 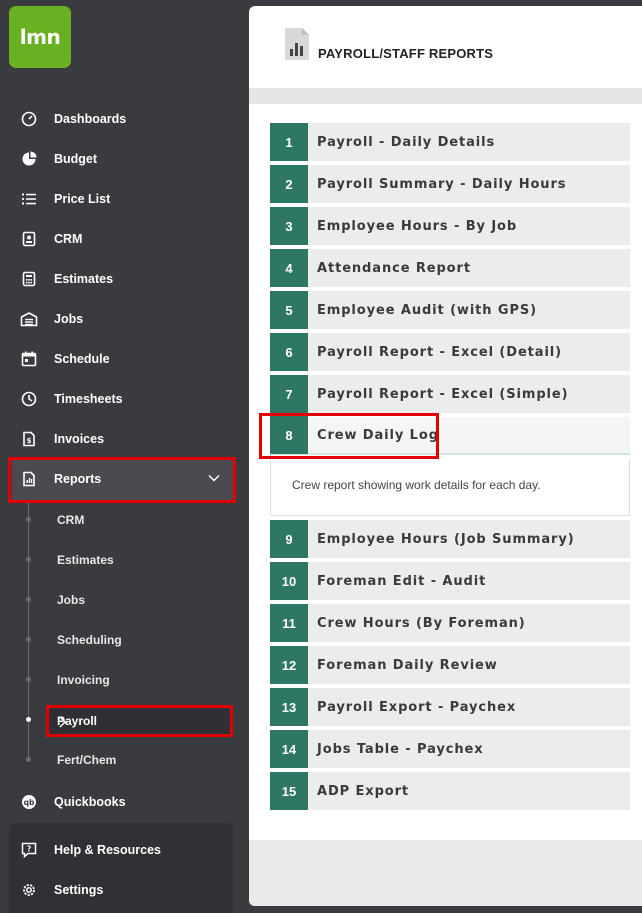 I want to click on sidebar-item-timesheets: Timesheets, so click(x=124, y=399).